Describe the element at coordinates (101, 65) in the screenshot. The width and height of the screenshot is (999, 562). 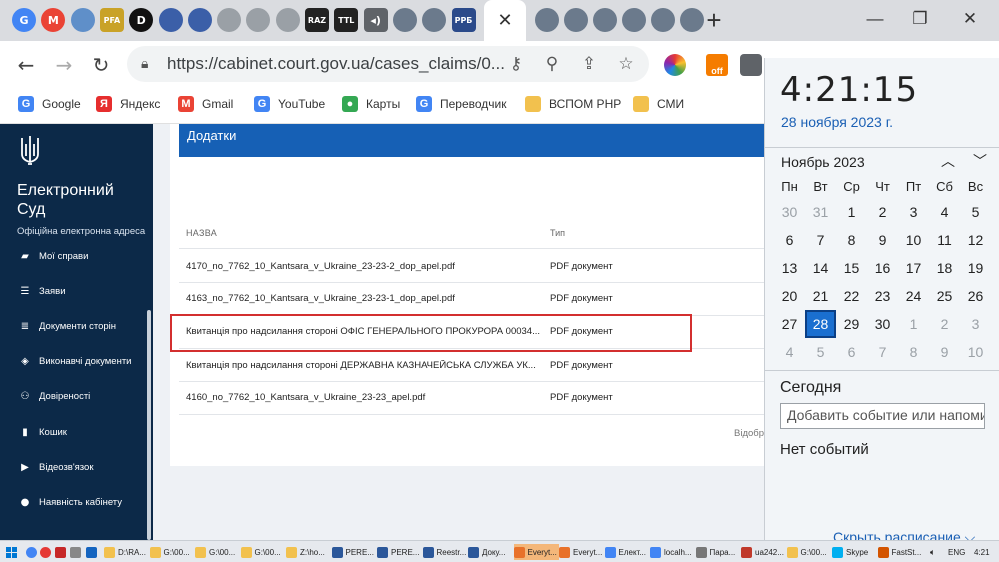
I see `reload-icon: ↻` at that location.